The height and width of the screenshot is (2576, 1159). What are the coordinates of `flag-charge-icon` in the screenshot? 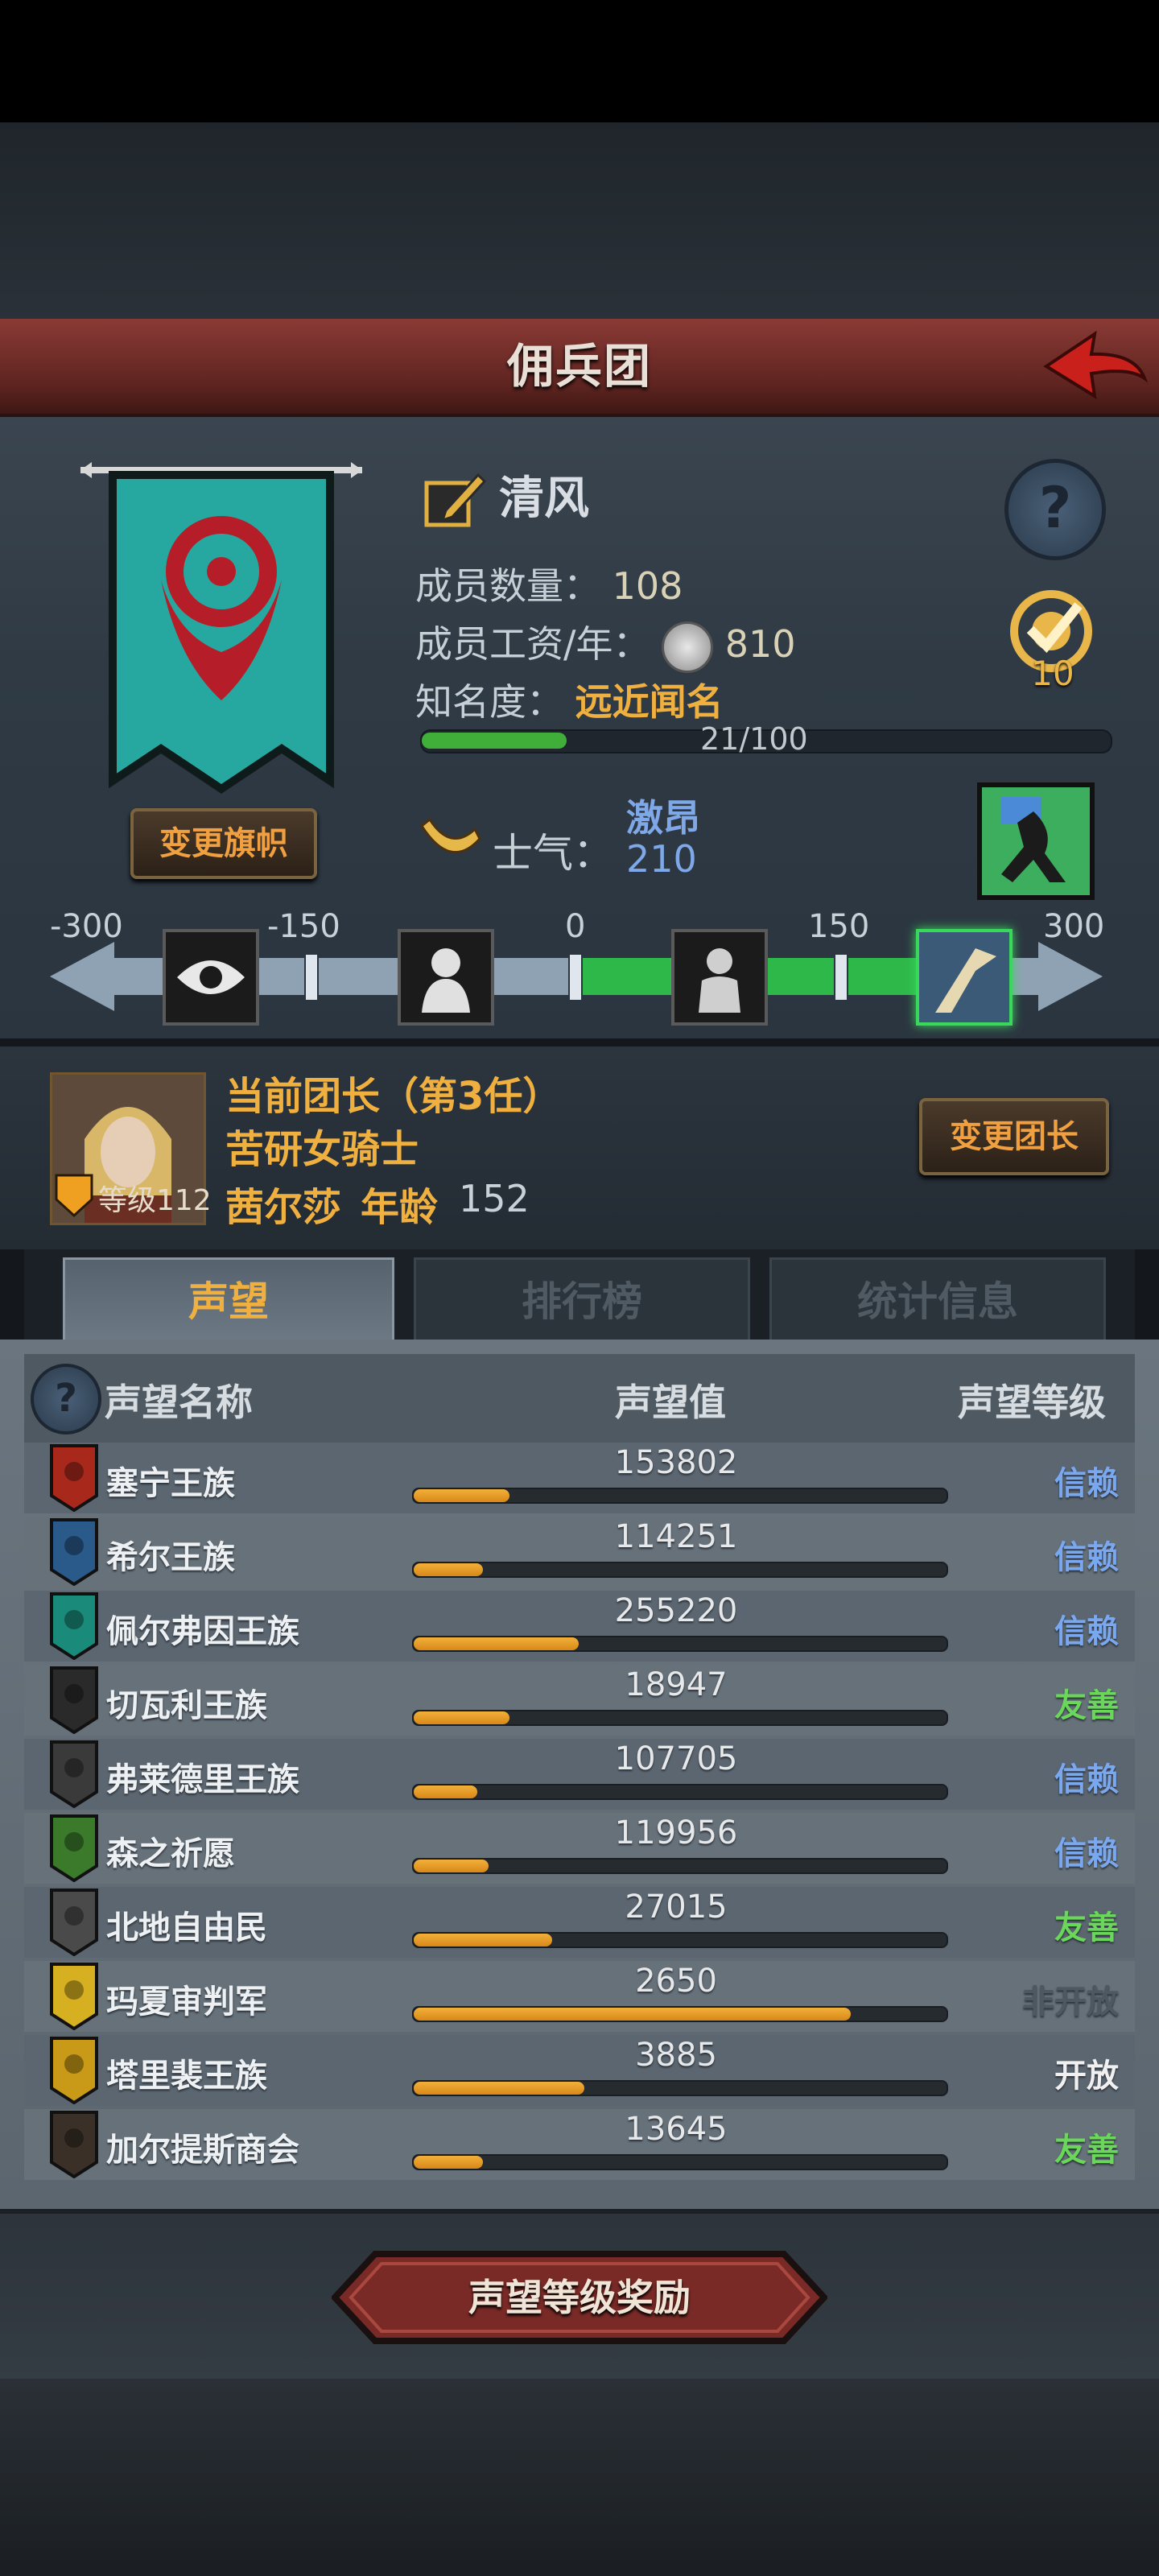 It's located at (964, 977).